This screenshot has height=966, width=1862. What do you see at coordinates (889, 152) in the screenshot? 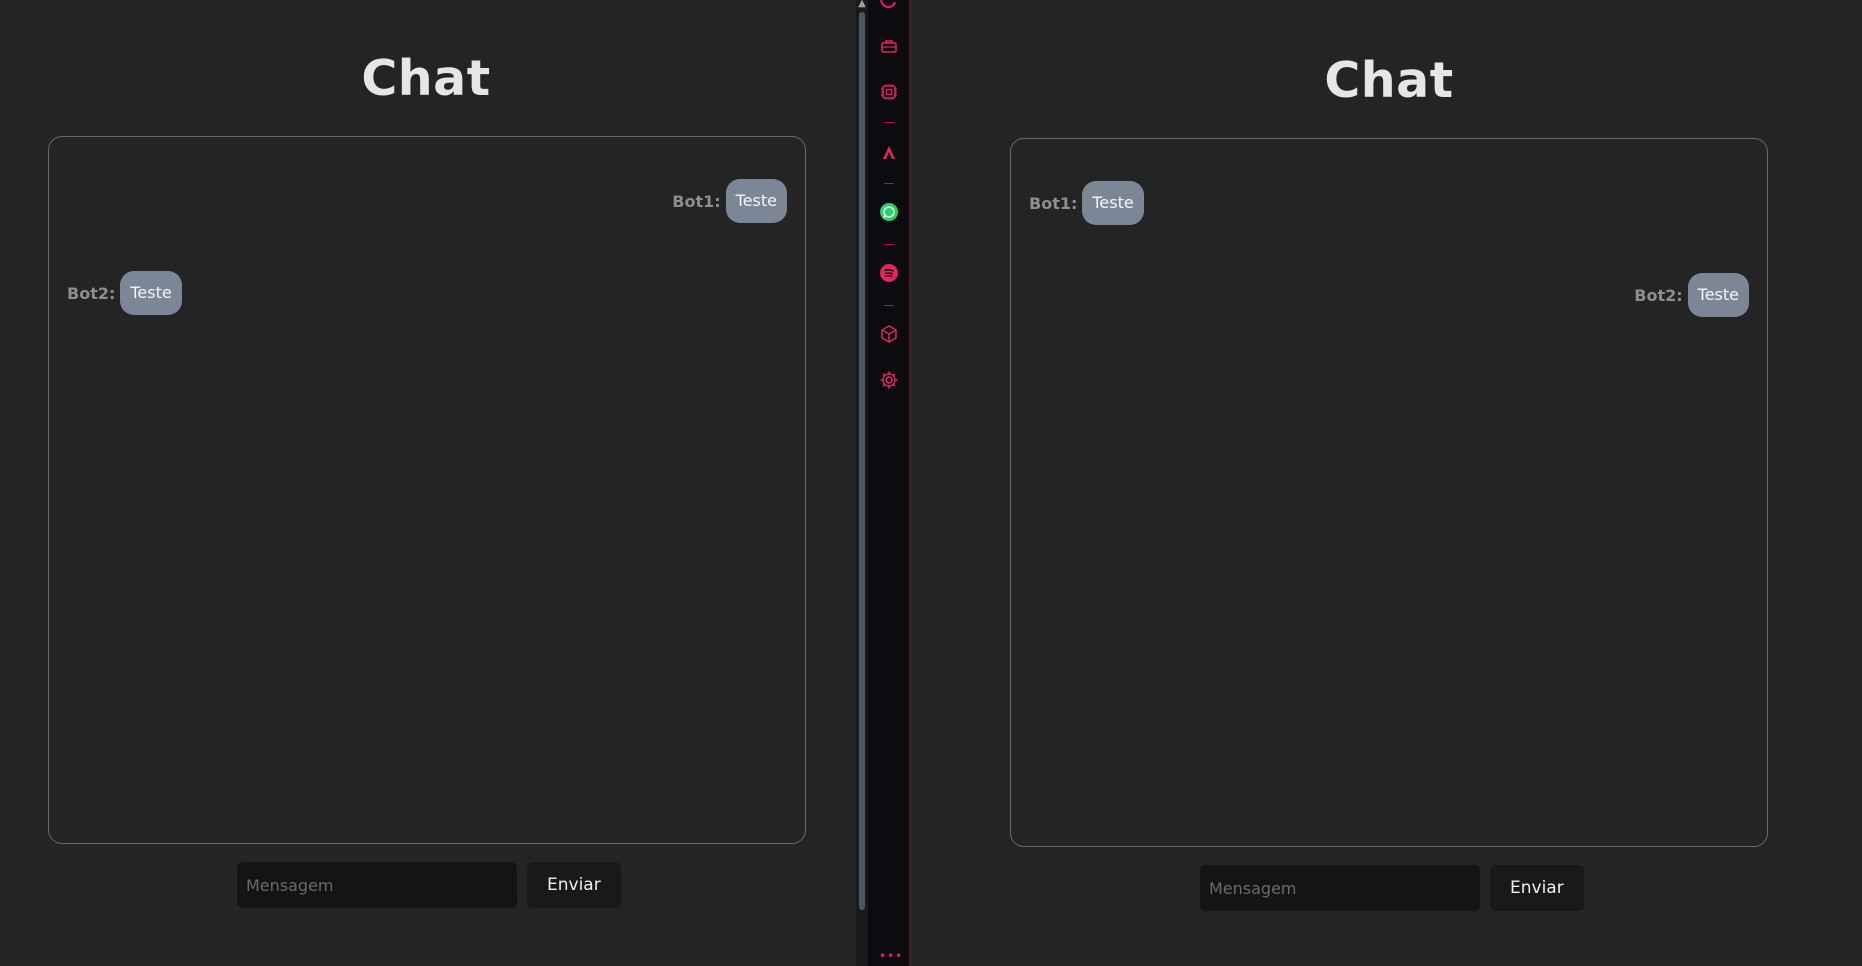
I see `anthropic-icon` at bounding box center [889, 152].